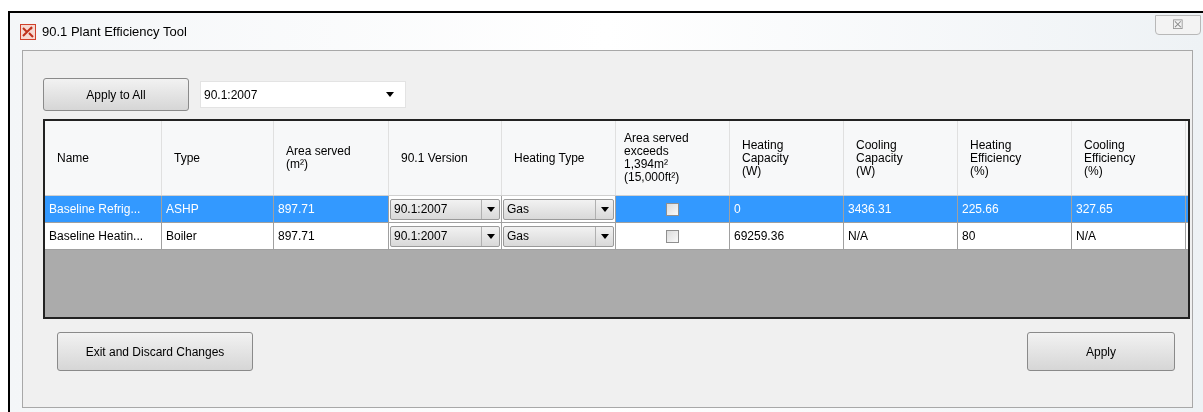 The image size is (1203, 412). I want to click on apply-to-all-button: Apply to All, so click(116, 94).